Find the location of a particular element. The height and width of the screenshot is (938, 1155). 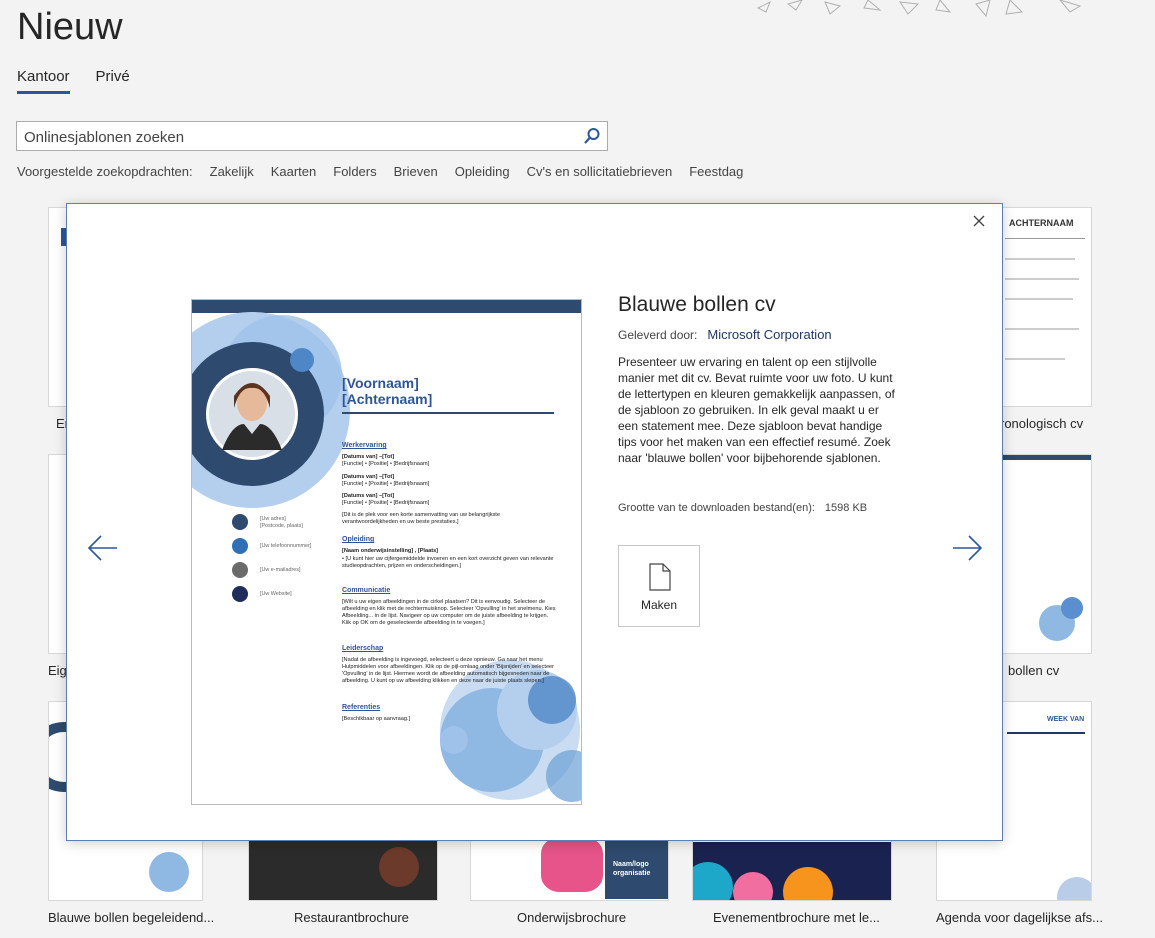

preview-side-email: [Uw e-mailadres] is located at coordinates (280, 570).